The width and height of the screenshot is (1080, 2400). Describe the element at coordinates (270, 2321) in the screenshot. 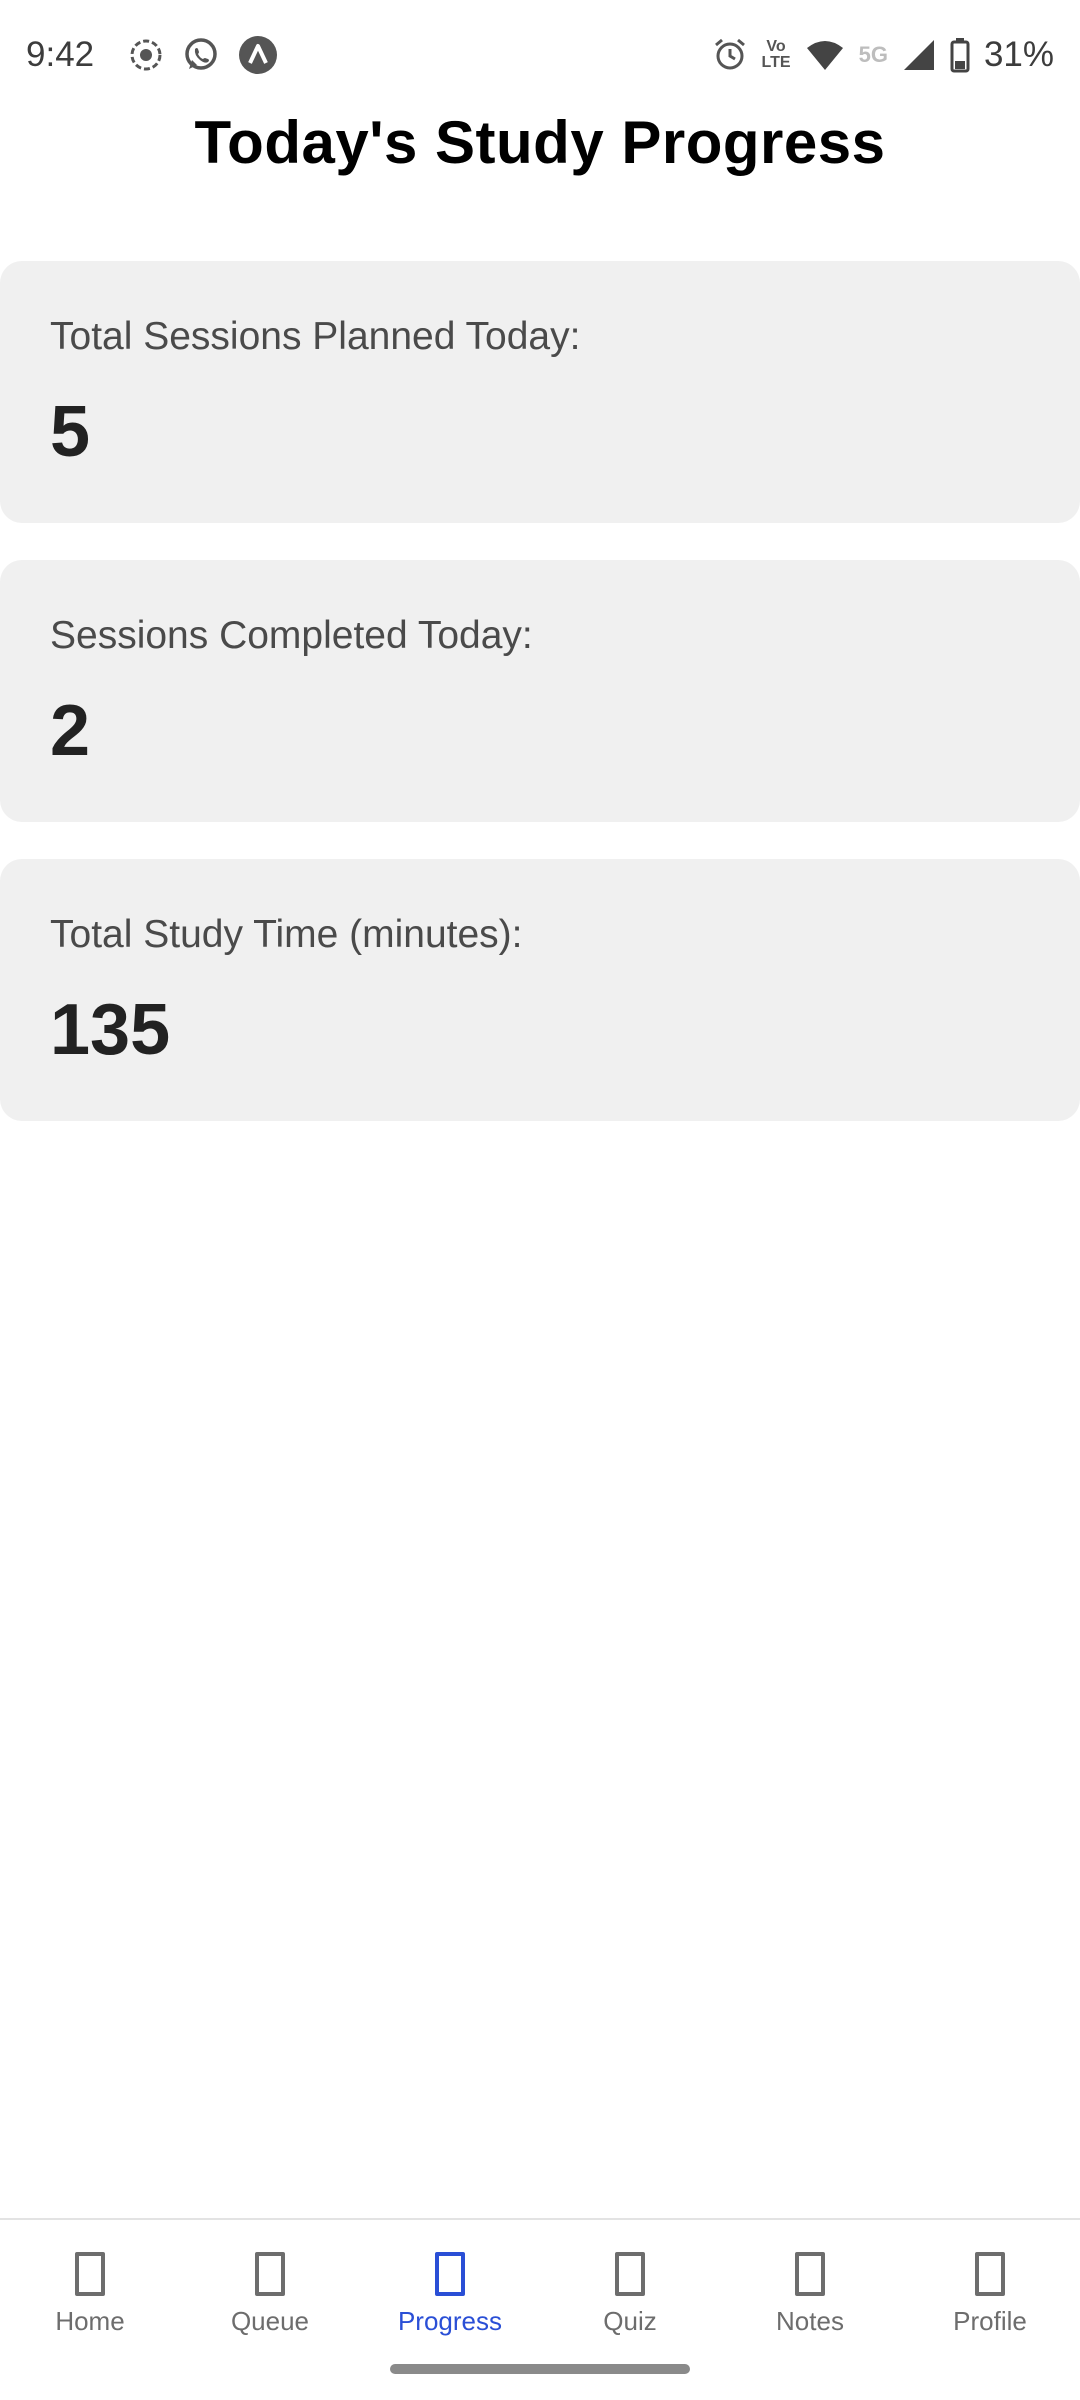

I see `nav-label: Queue` at that location.